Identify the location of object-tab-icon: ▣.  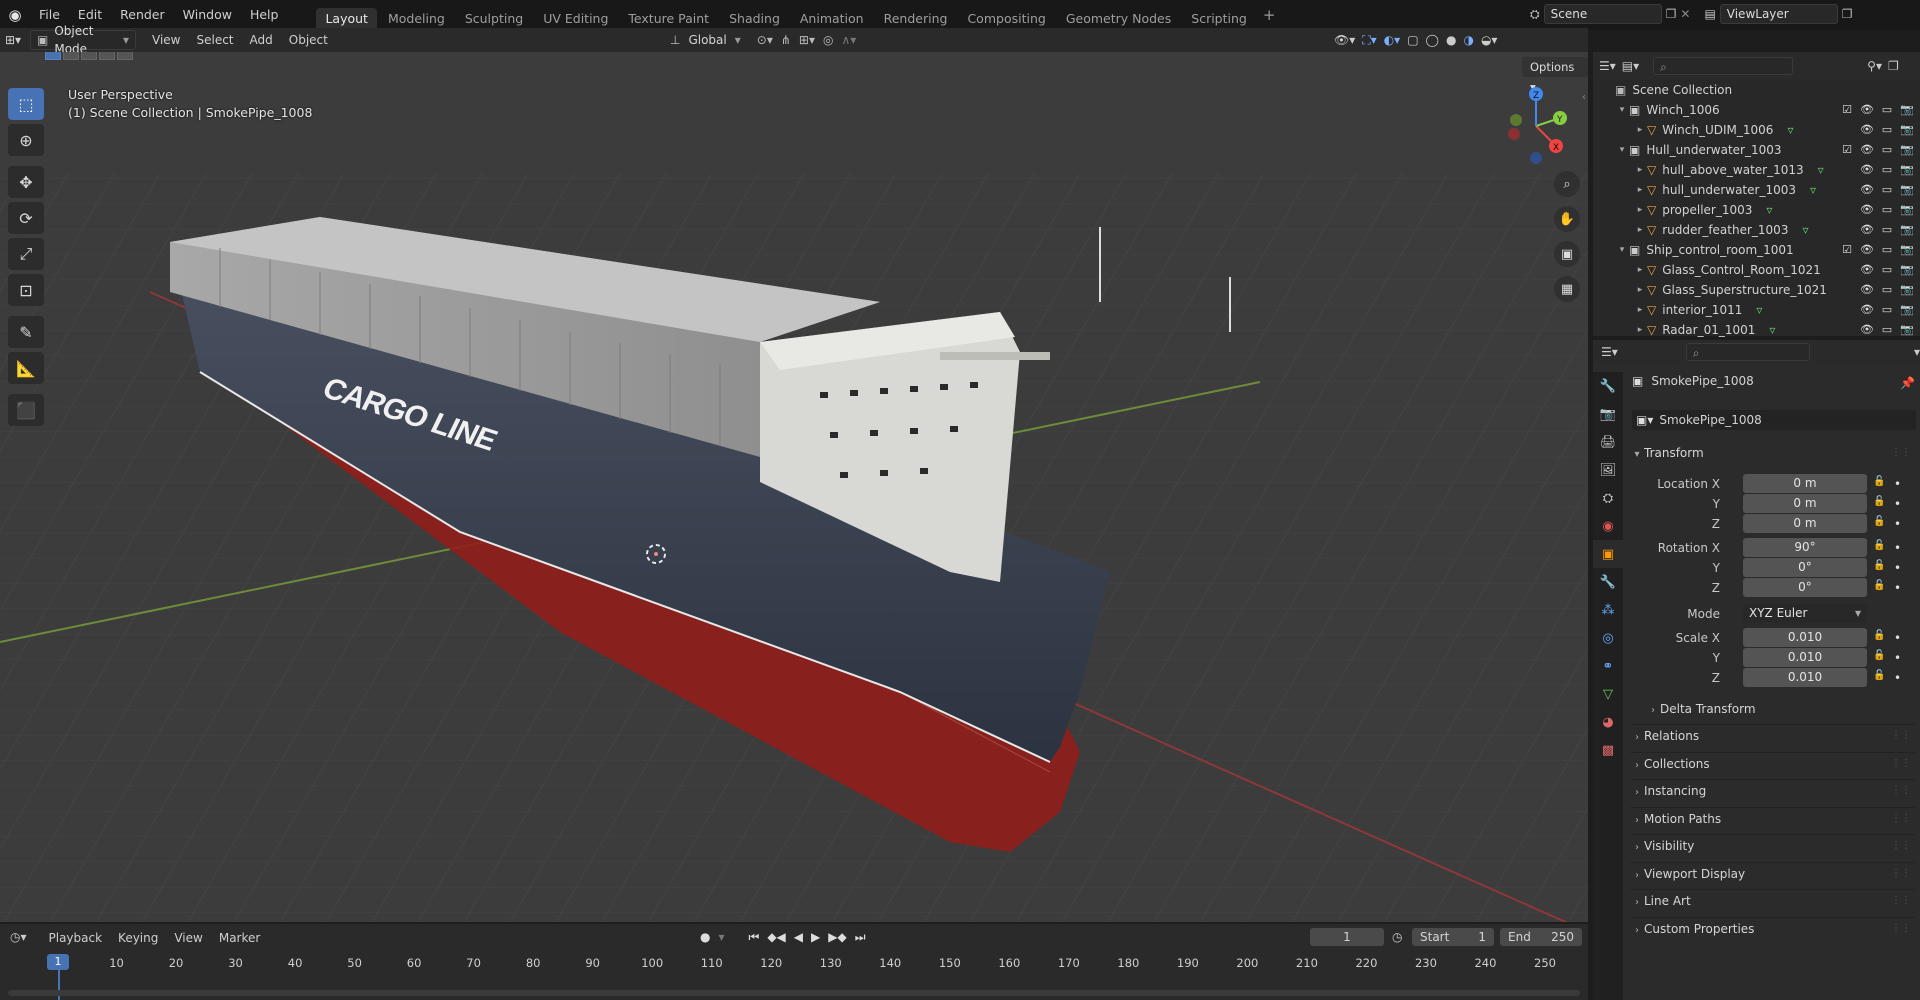
(1608, 554).